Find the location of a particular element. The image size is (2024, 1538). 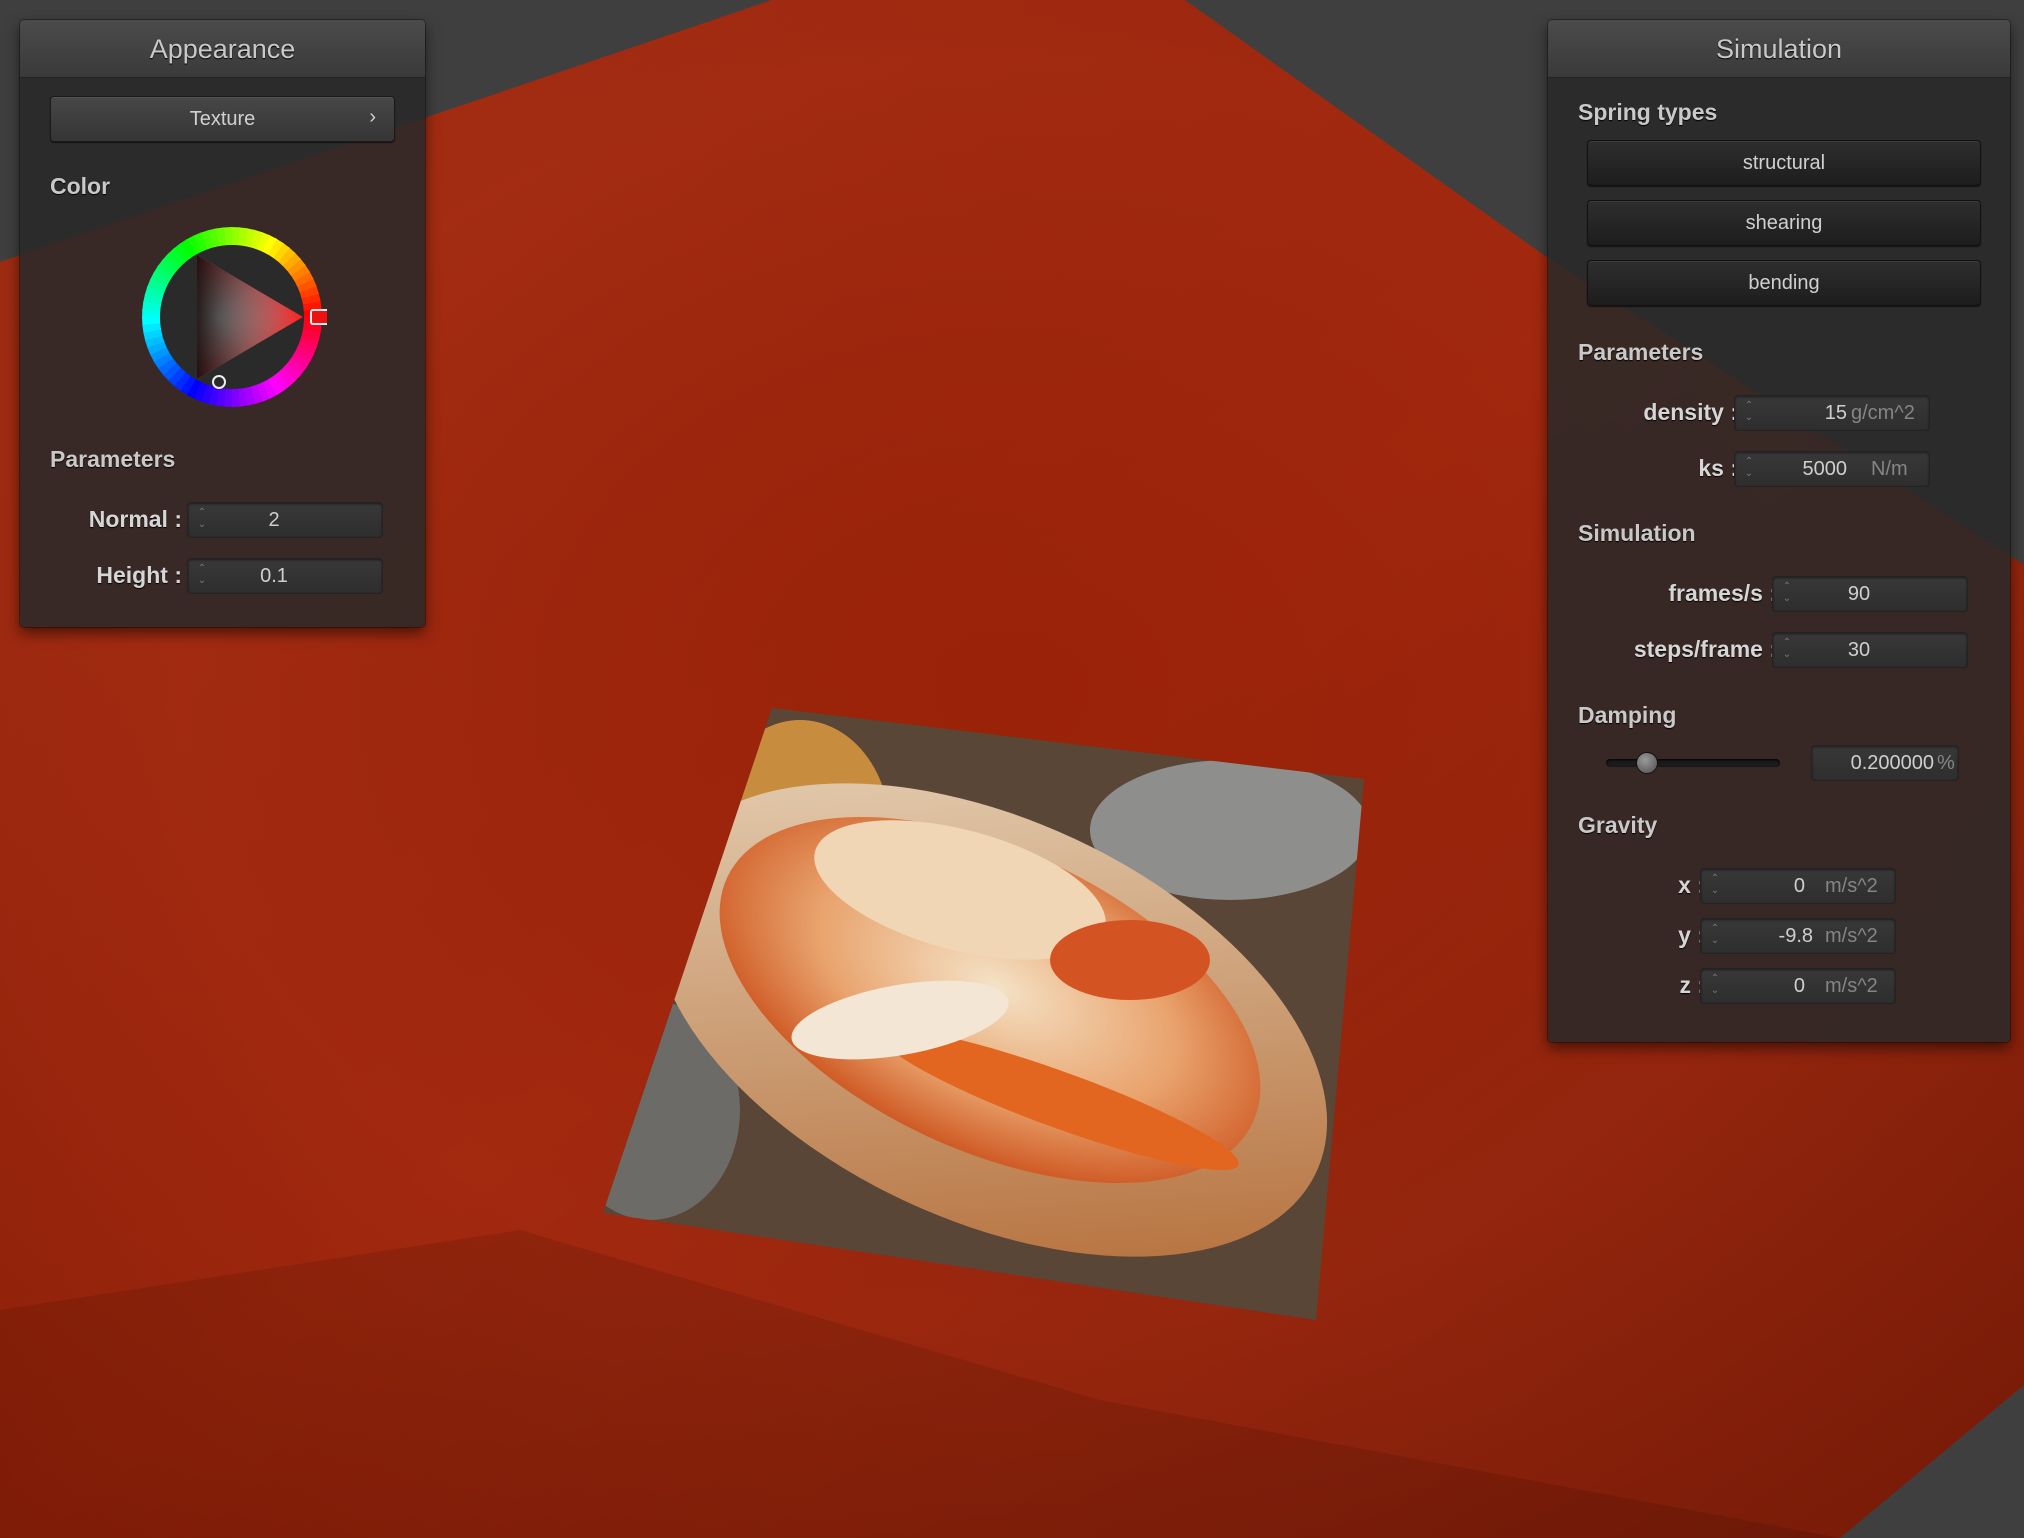

steps-input: ⌃ ⌄ 30 is located at coordinates (1870, 650).